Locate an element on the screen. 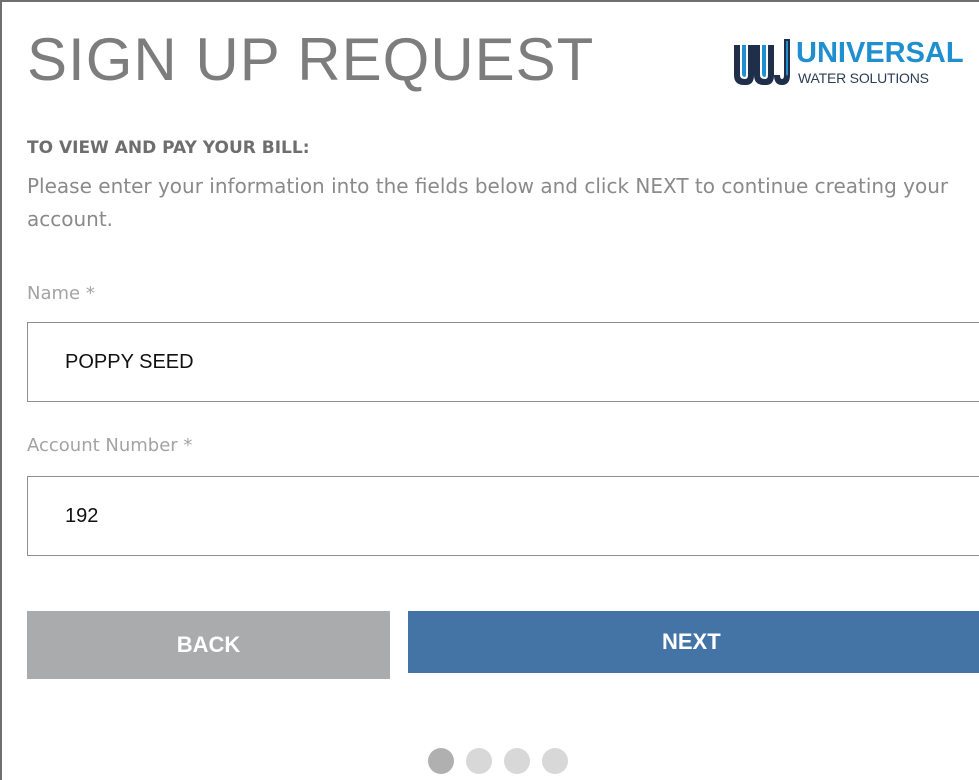 The height and width of the screenshot is (780, 979). logo-tagline: WATER SOLUTIONS is located at coordinates (863, 78).